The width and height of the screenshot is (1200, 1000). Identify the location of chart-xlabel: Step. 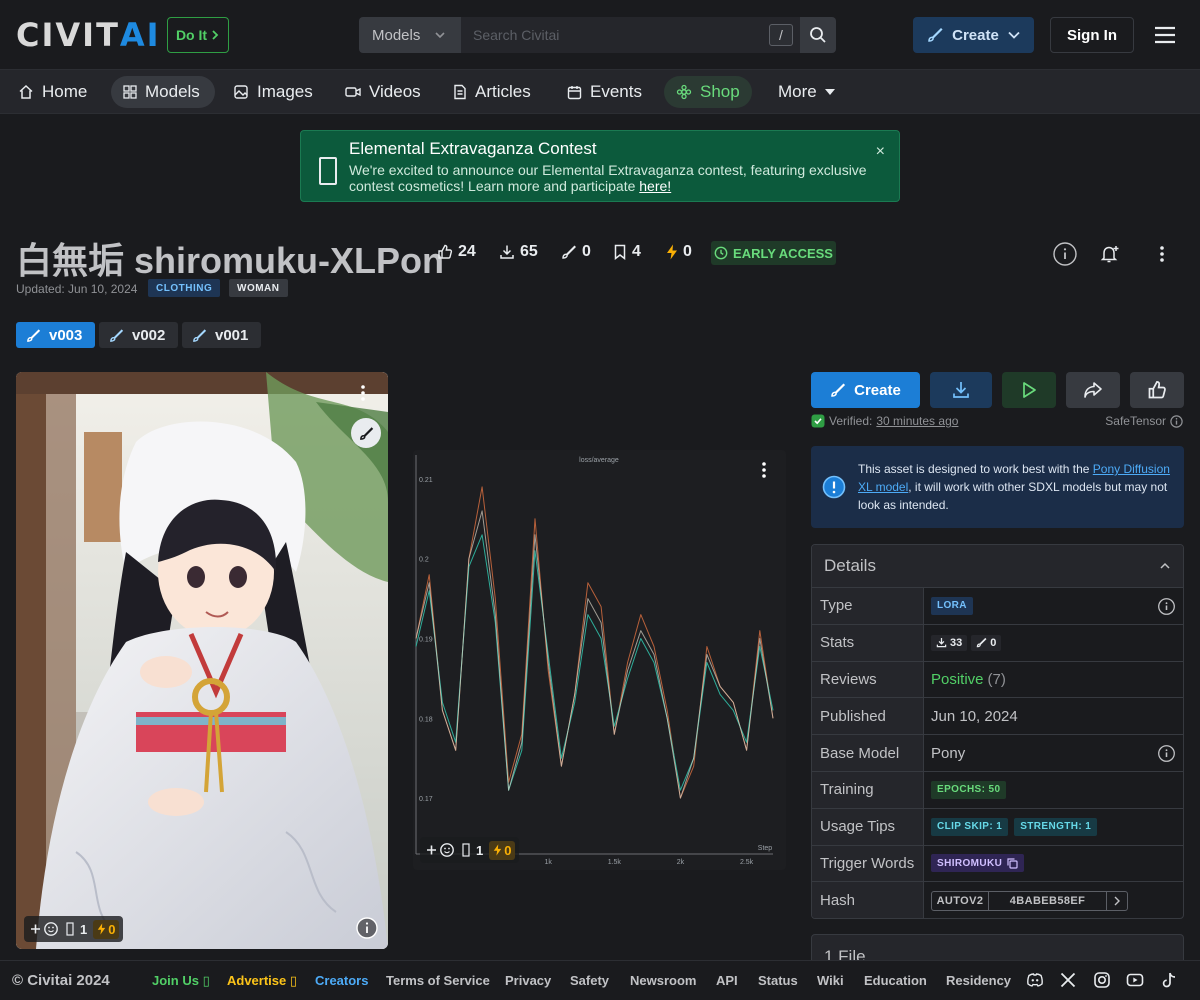
(765, 848).